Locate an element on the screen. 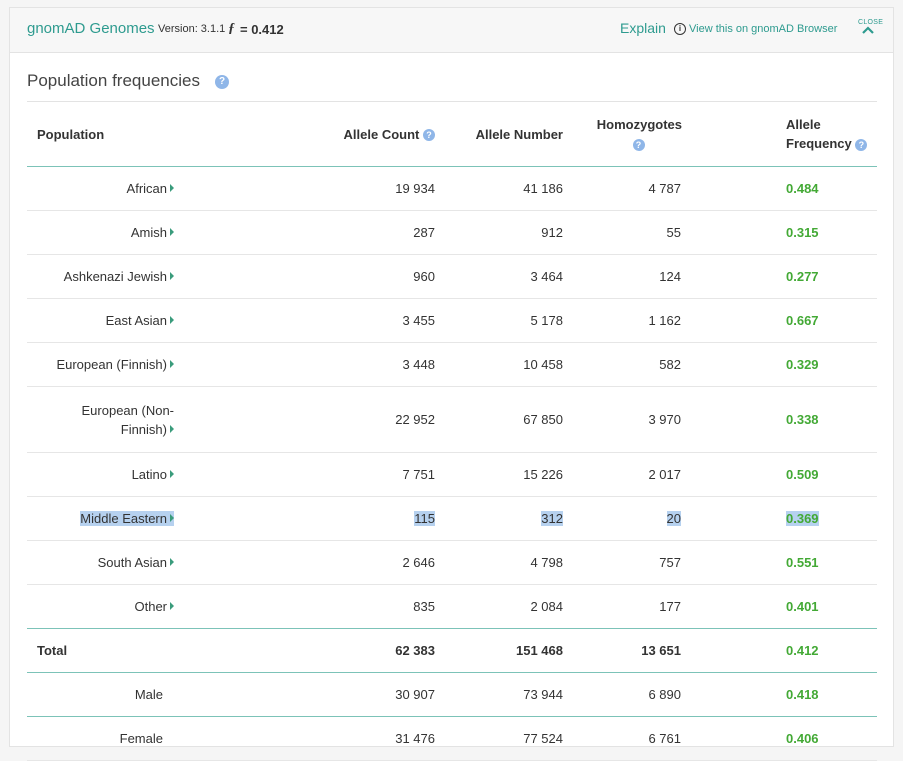  population-label: African is located at coordinates (146, 188).